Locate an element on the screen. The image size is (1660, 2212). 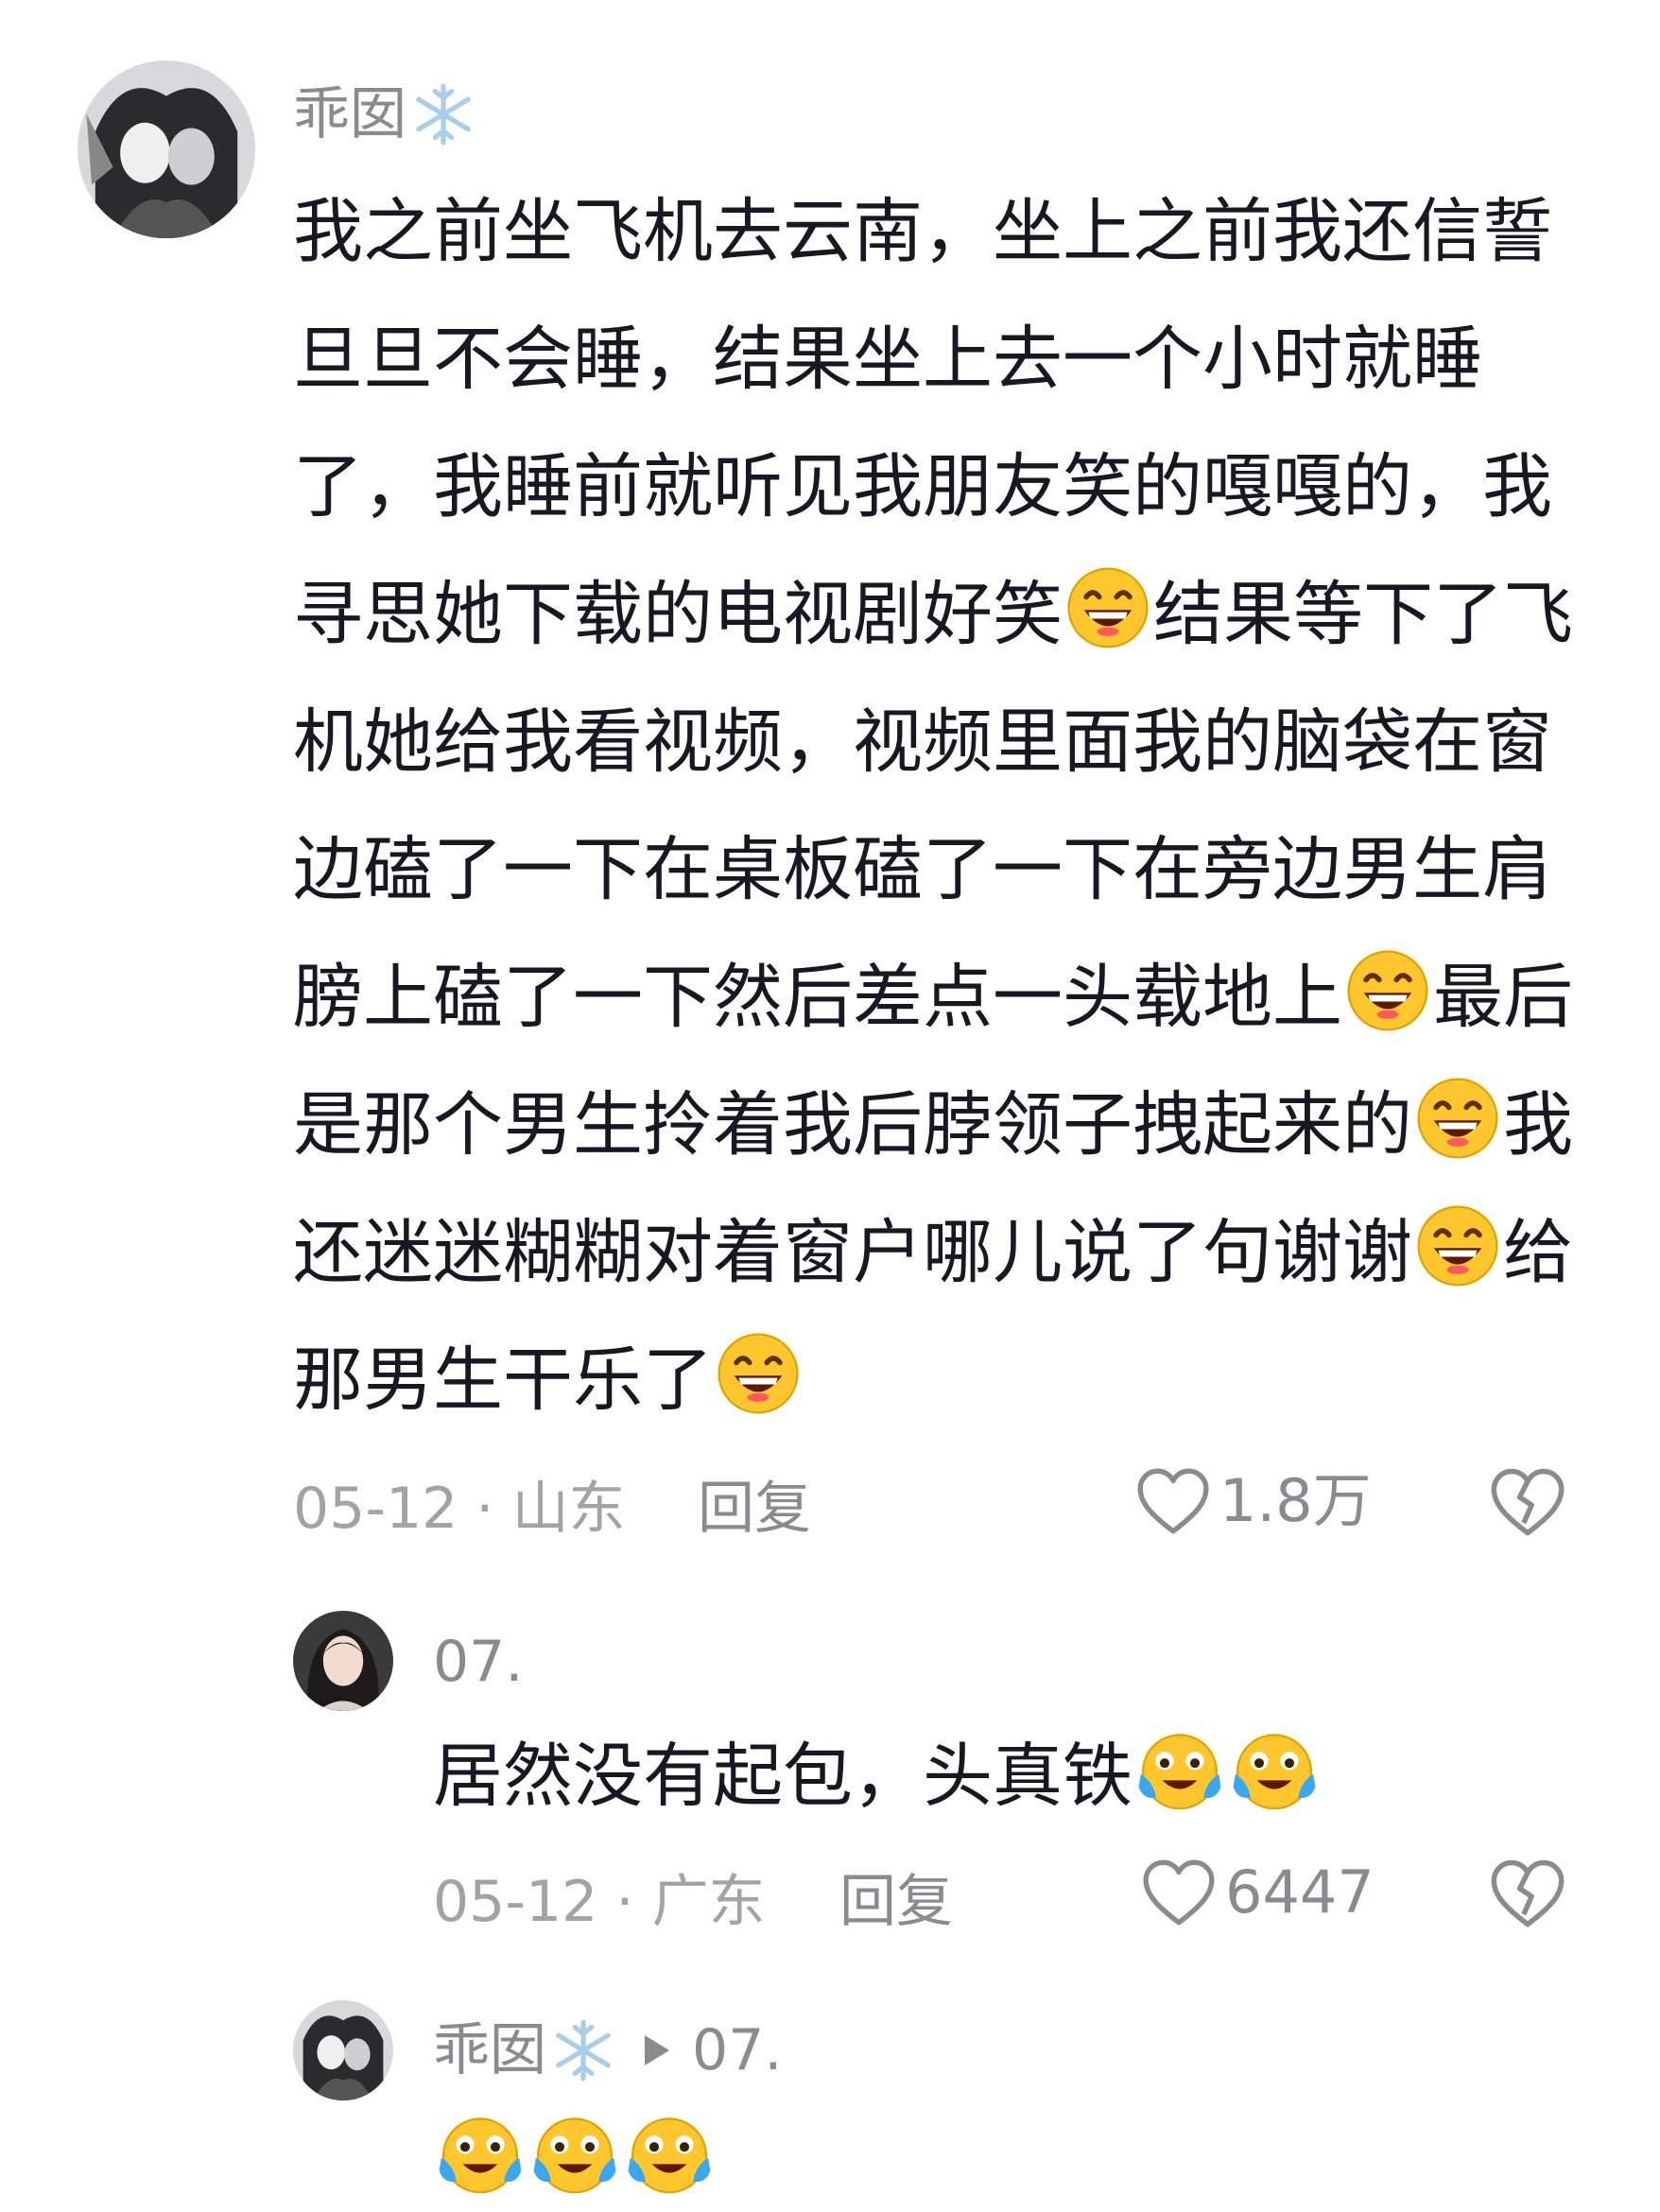
comment-line: 膀上磕了一下然后差点一头载地上 最后 is located at coordinates (933, 998).